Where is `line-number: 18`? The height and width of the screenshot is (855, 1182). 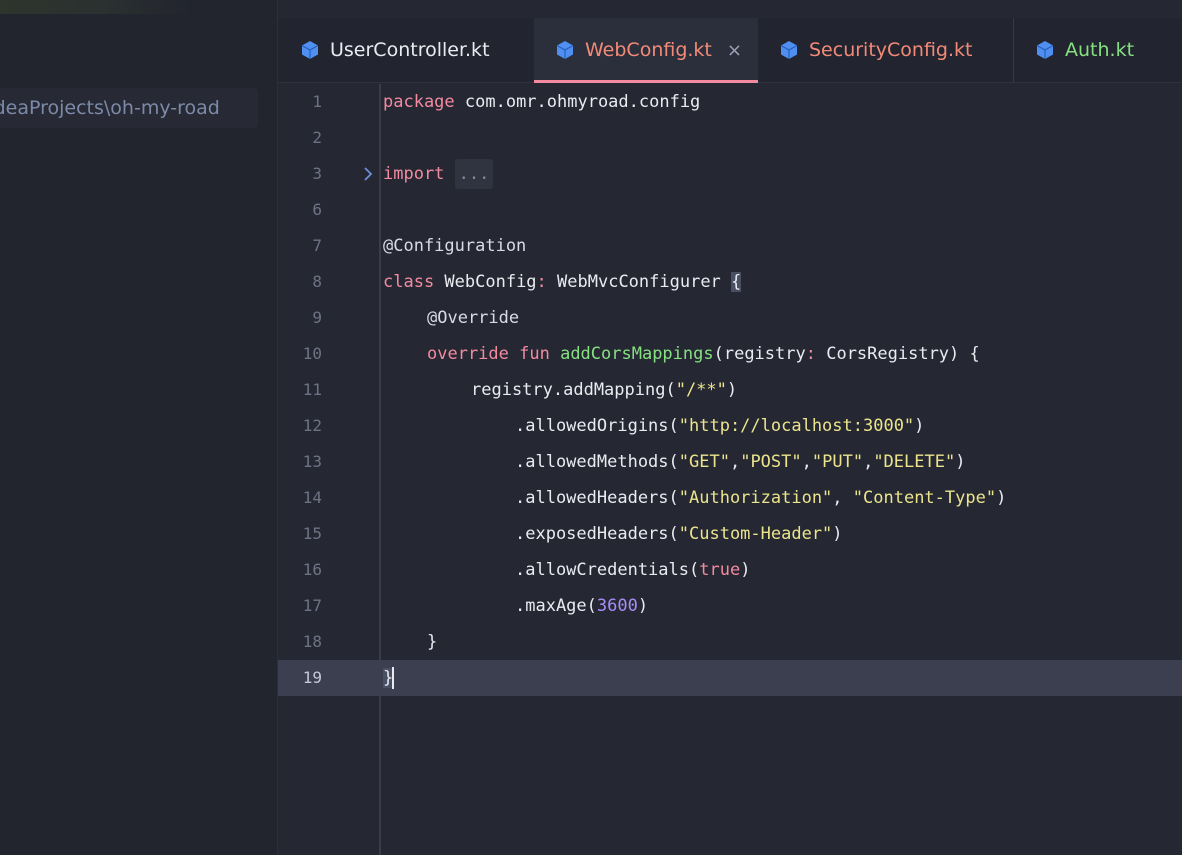
line-number: 18 is located at coordinates (312, 641).